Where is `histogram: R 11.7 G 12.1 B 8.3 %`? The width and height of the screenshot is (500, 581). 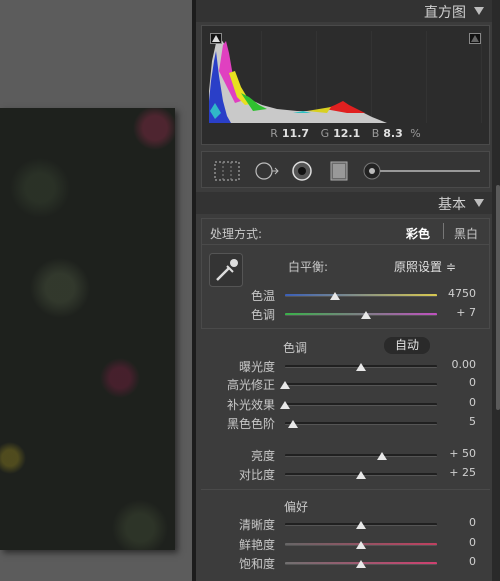 histogram: R 11.7 G 12.1 B 8.3 % is located at coordinates (345, 85).